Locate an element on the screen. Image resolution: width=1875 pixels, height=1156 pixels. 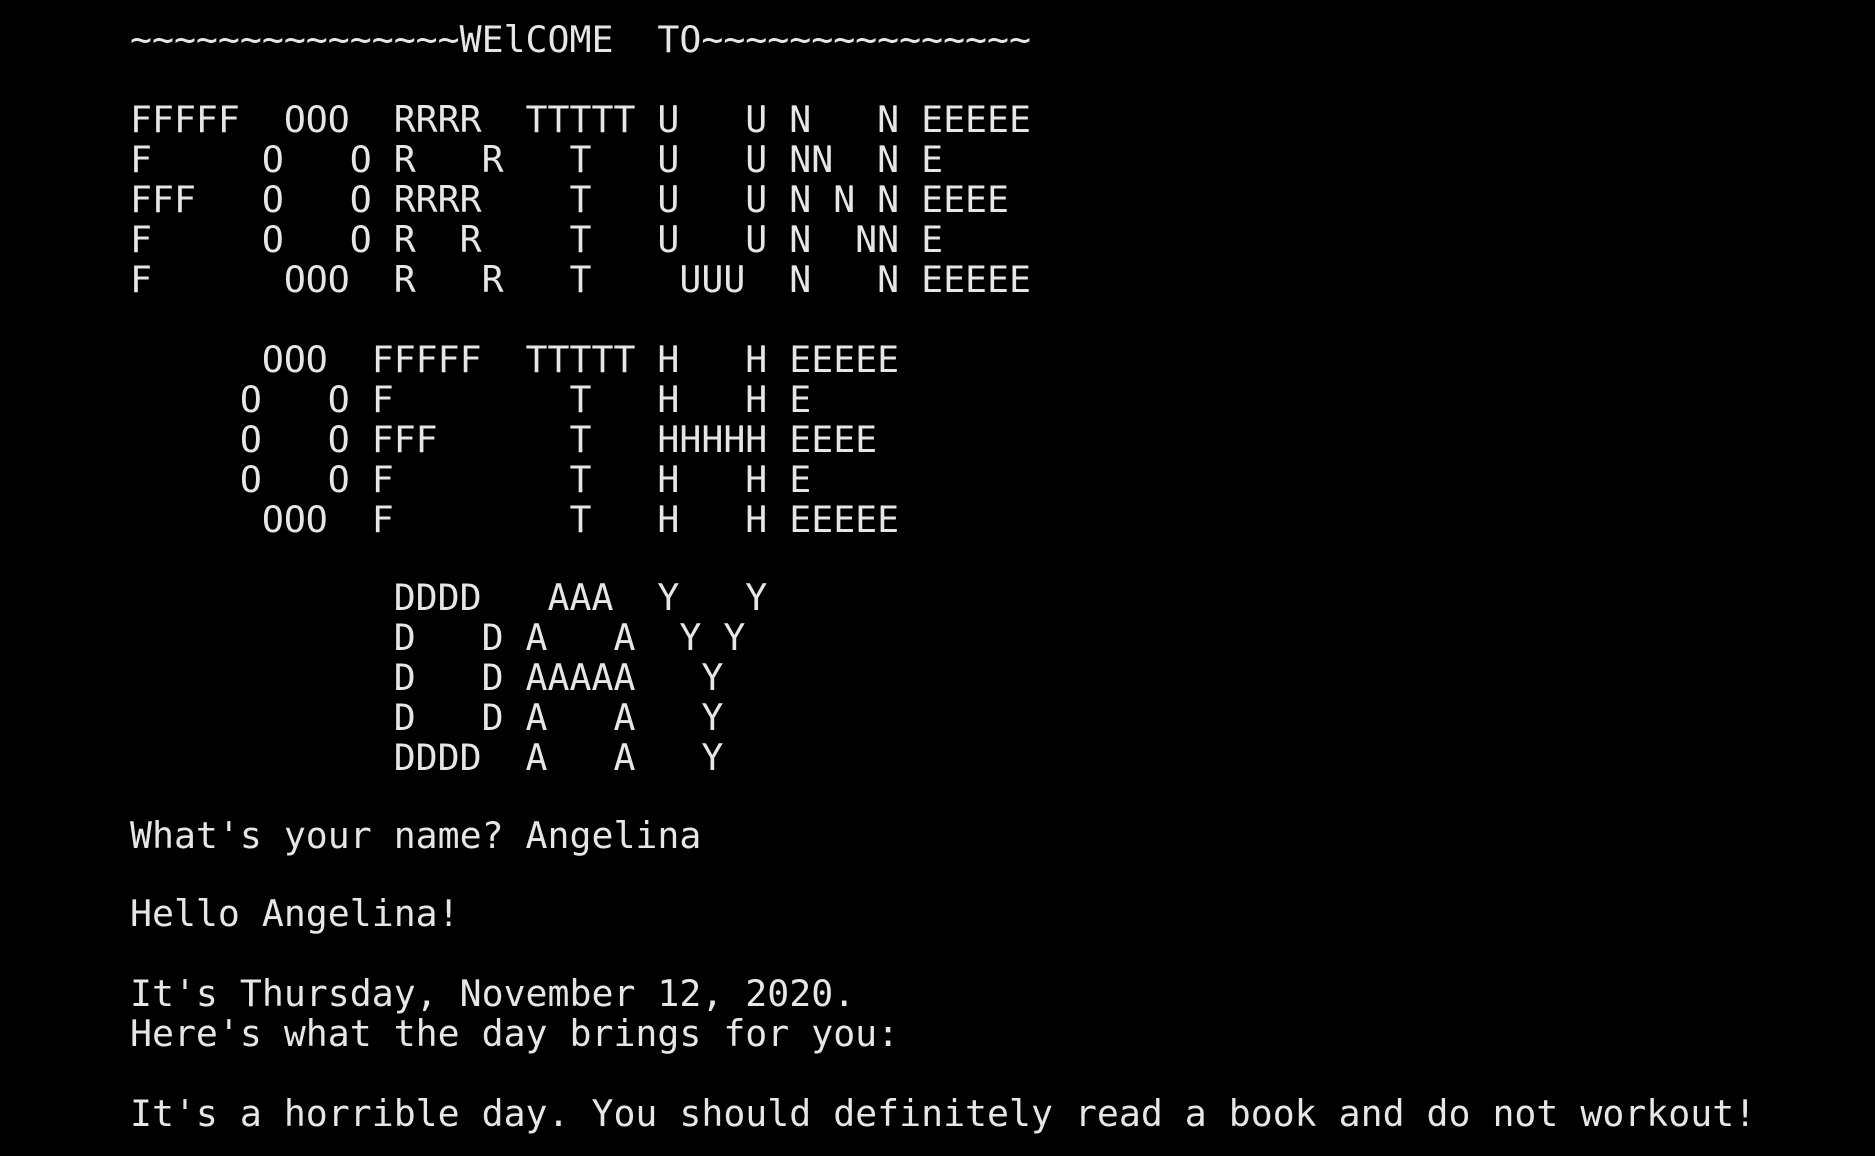
ascii-fortune-row-4: F O O R R T U U N NN E is located at coordinates (537, 239).